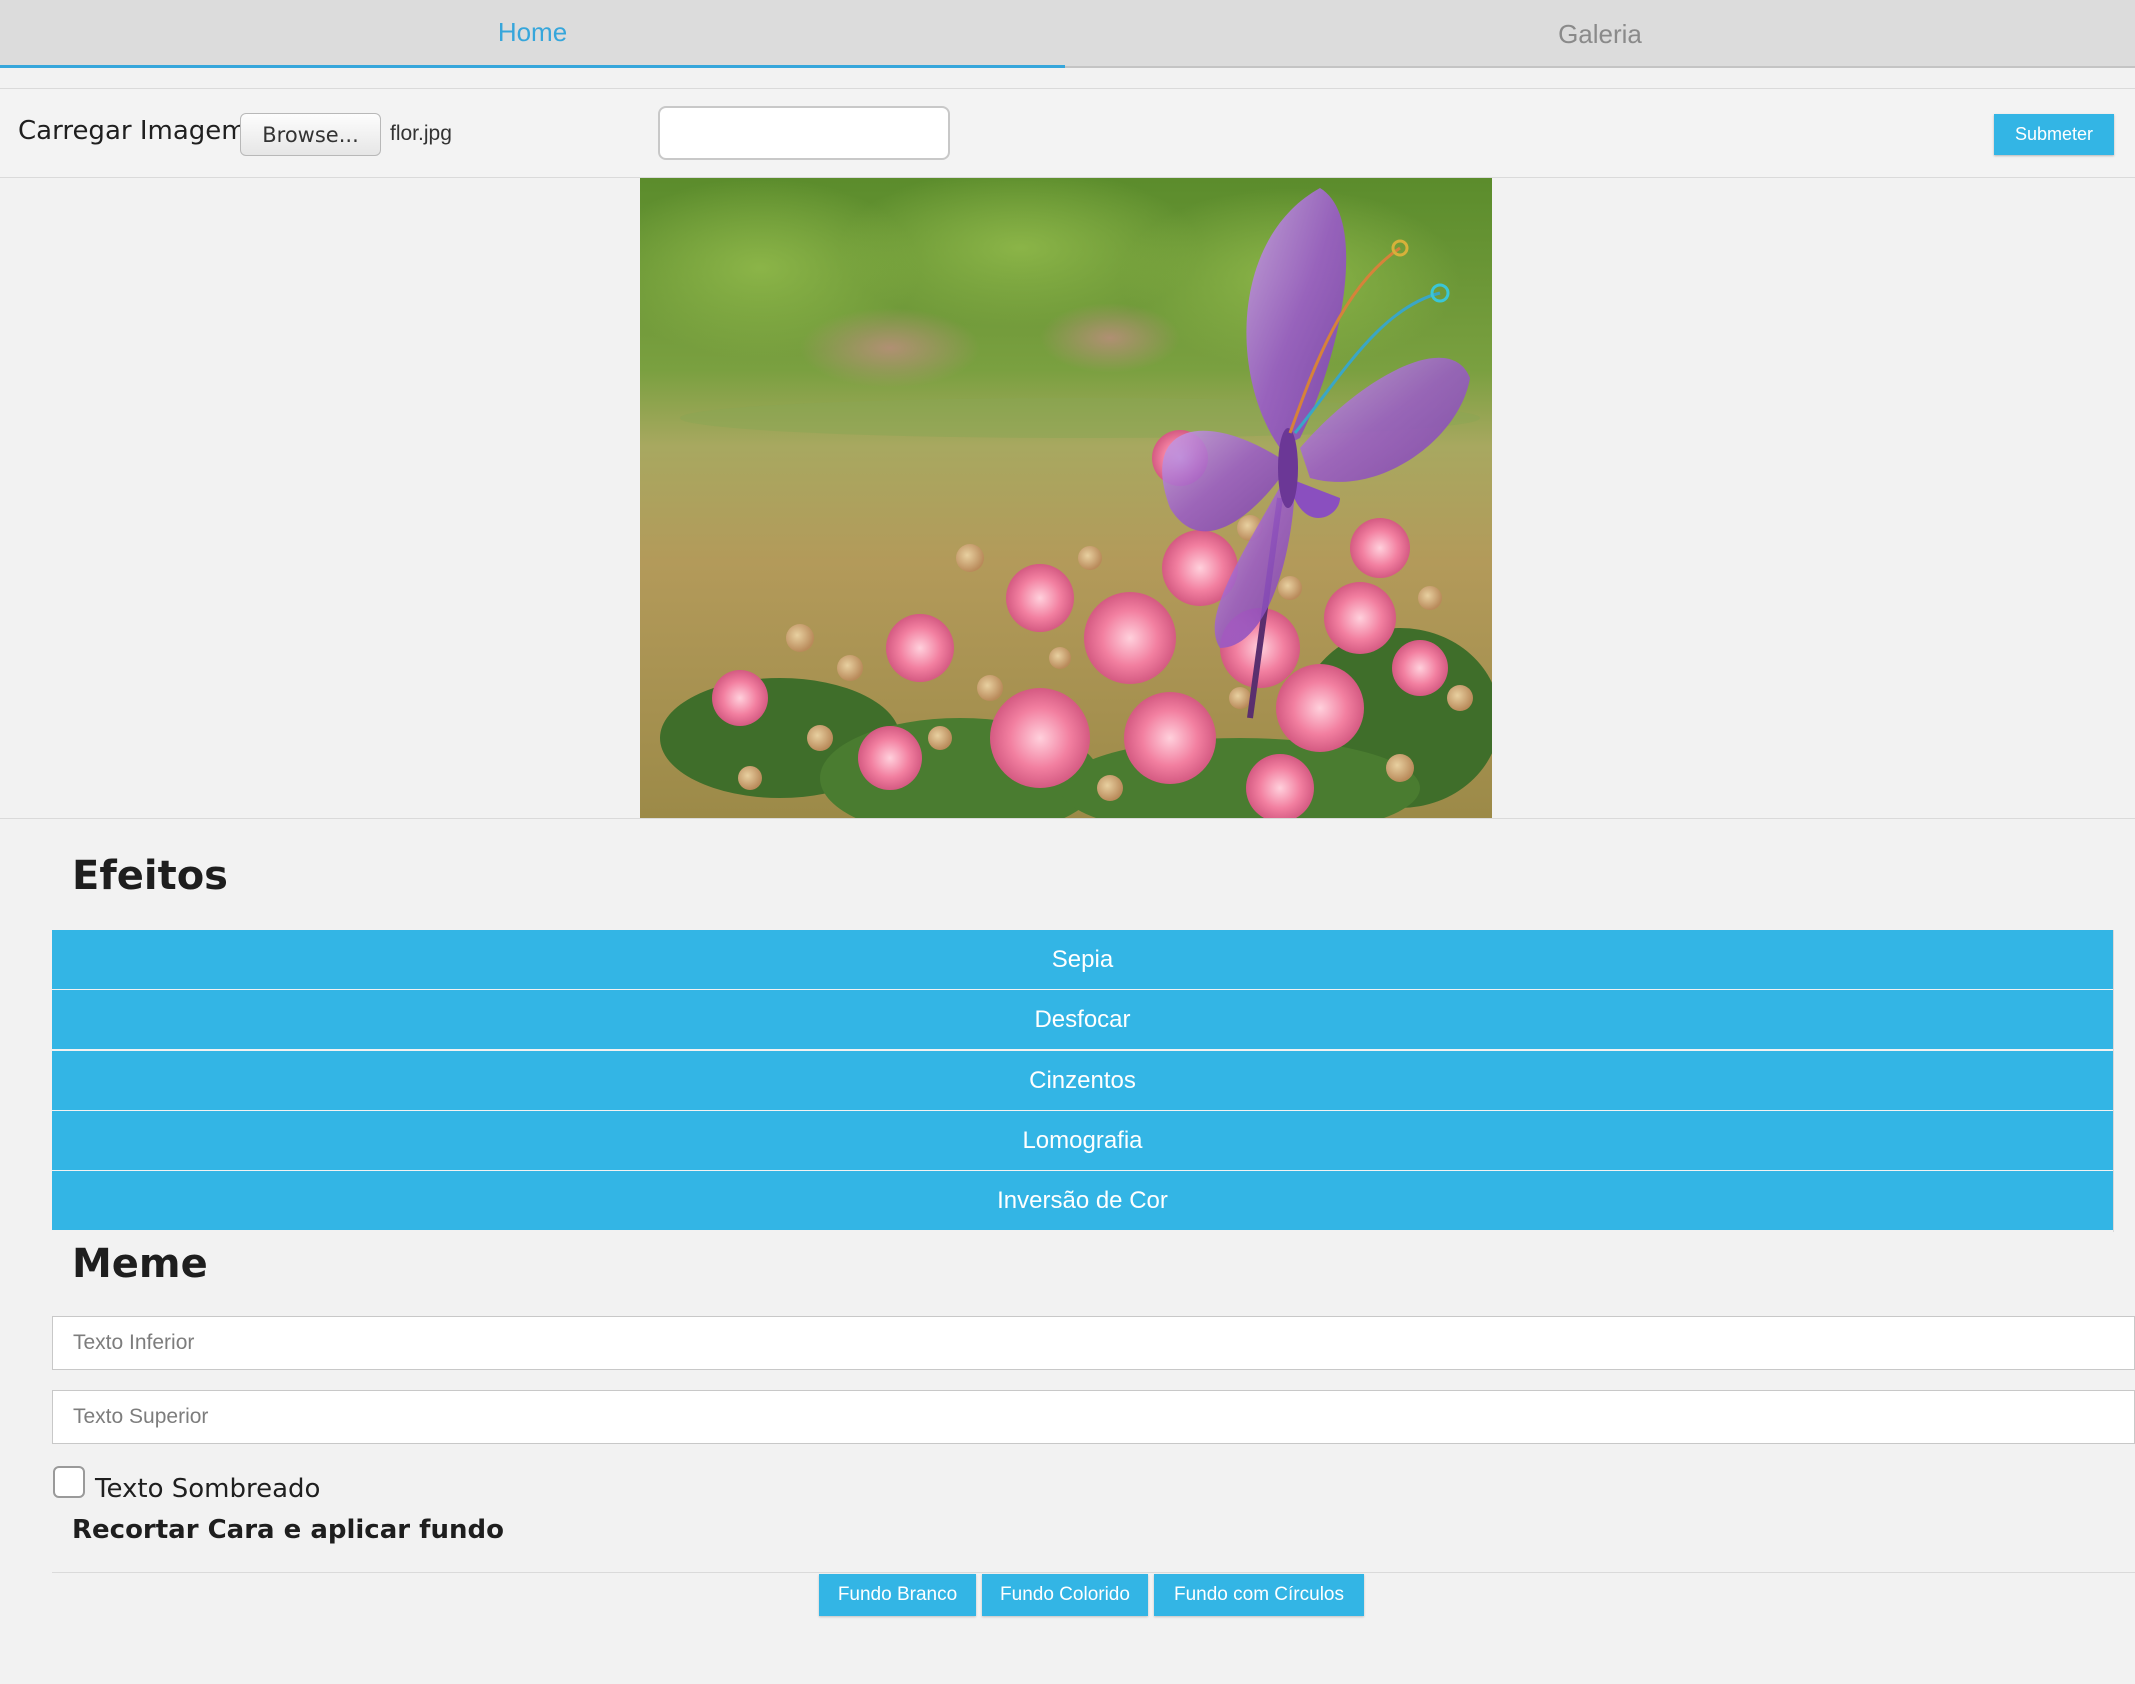  What do you see at coordinates (69, 1482) in the screenshot?
I see `texto-sombreado-checkbox` at bounding box center [69, 1482].